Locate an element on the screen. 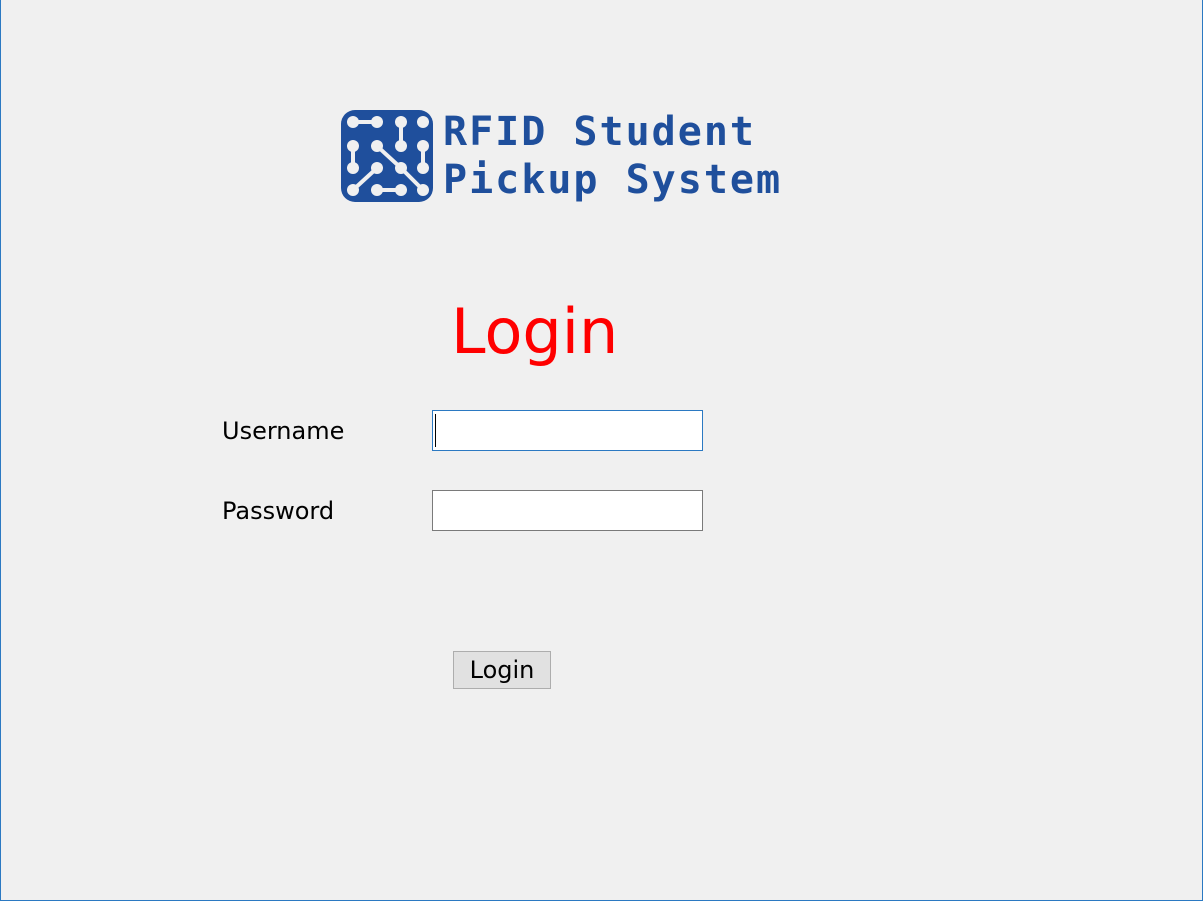 This screenshot has width=1203, height=901. text-cursor is located at coordinates (435, 430).